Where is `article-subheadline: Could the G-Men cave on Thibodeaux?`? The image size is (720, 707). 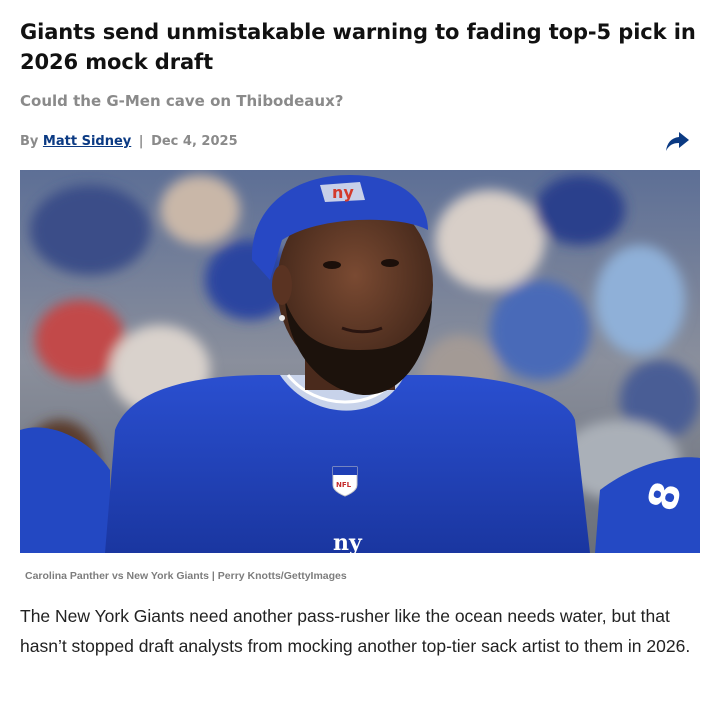 article-subheadline: Could the G-Men cave on Thibodeaux? is located at coordinates (182, 101).